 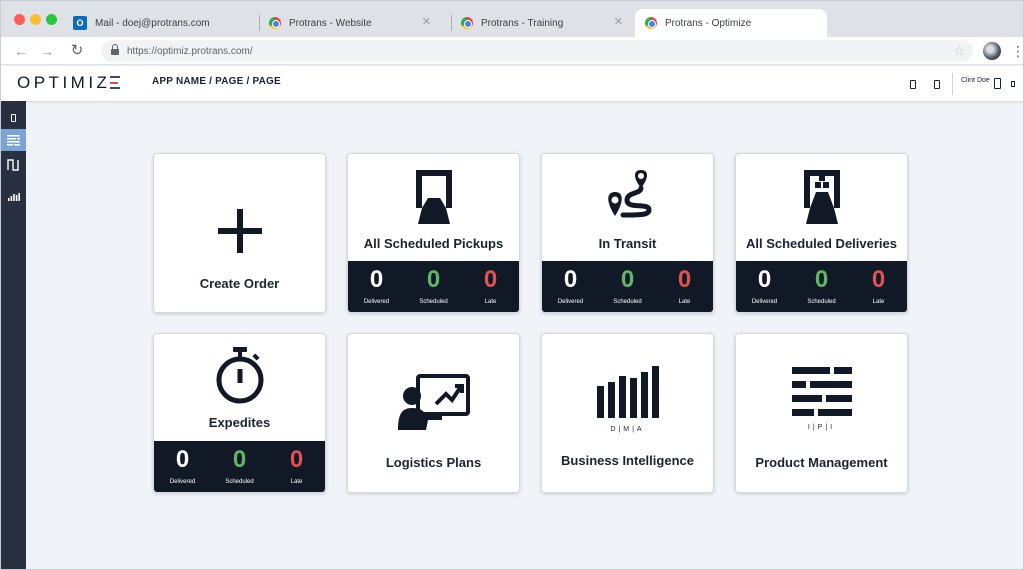 What do you see at coordinates (992, 51) in the screenshot?
I see `profile-avatar` at bounding box center [992, 51].